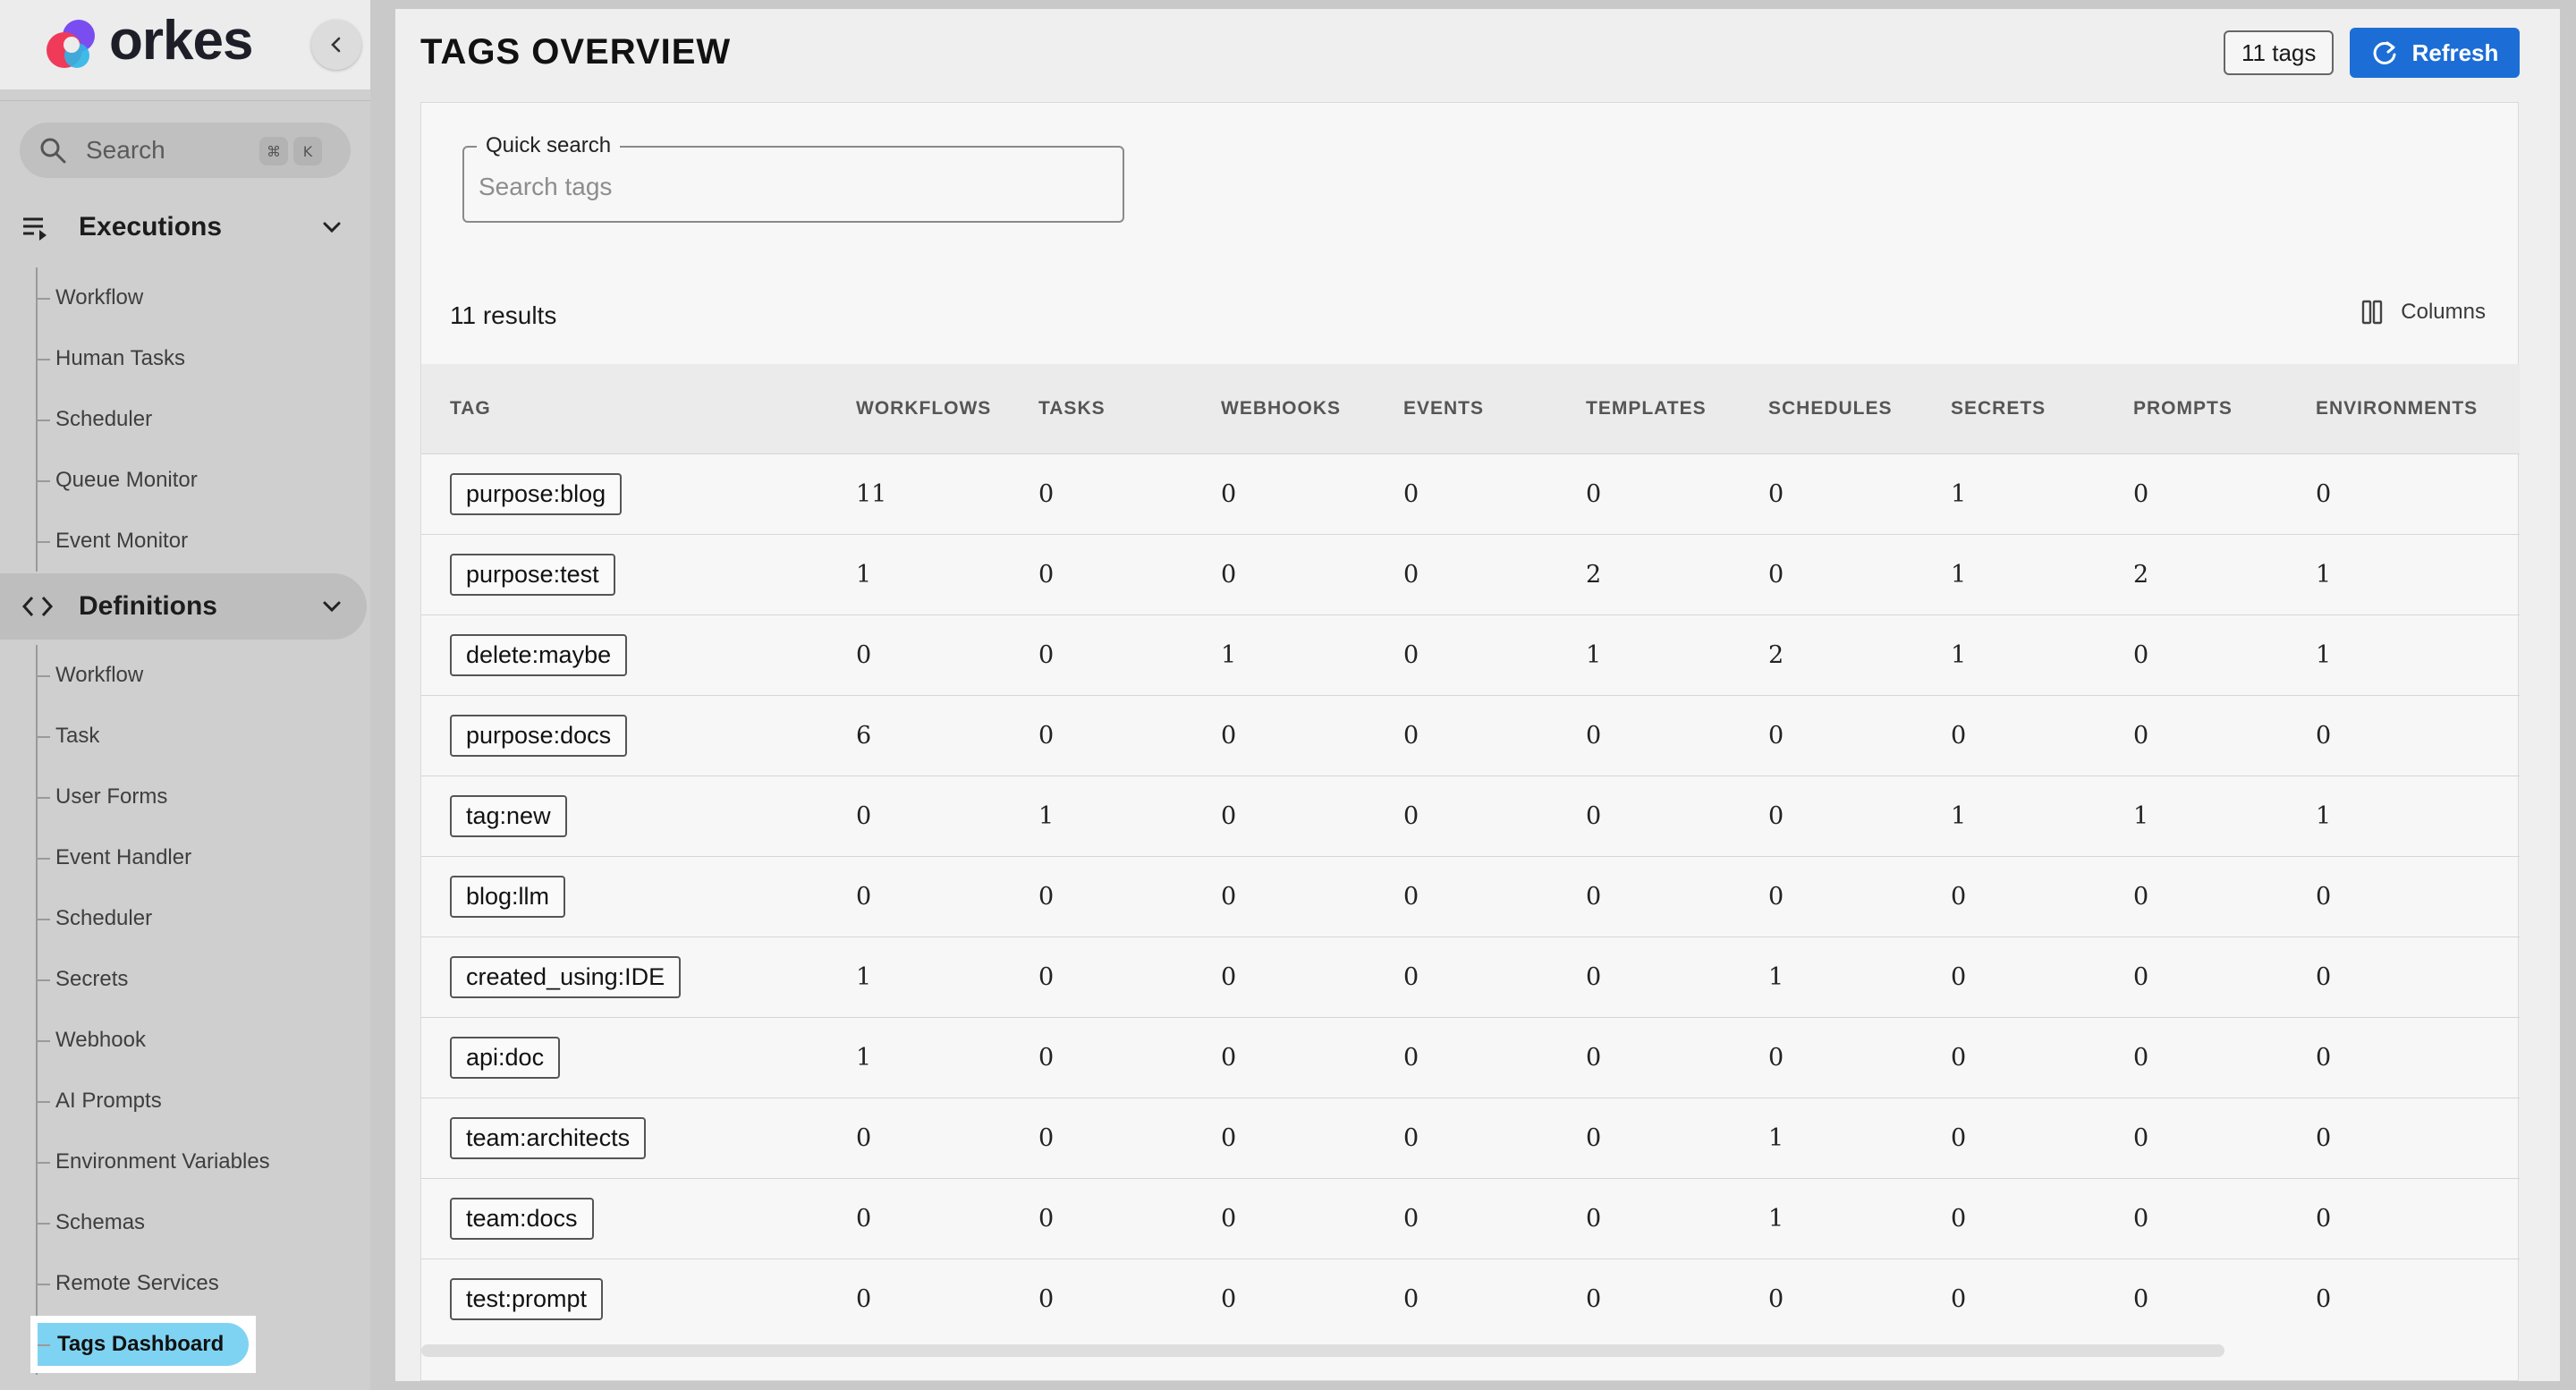 Image resolution: width=2576 pixels, height=1390 pixels. I want to click on table-row: delete:maybe 0 0 1 0 1 2 1 0 1, so click(1470, 654).